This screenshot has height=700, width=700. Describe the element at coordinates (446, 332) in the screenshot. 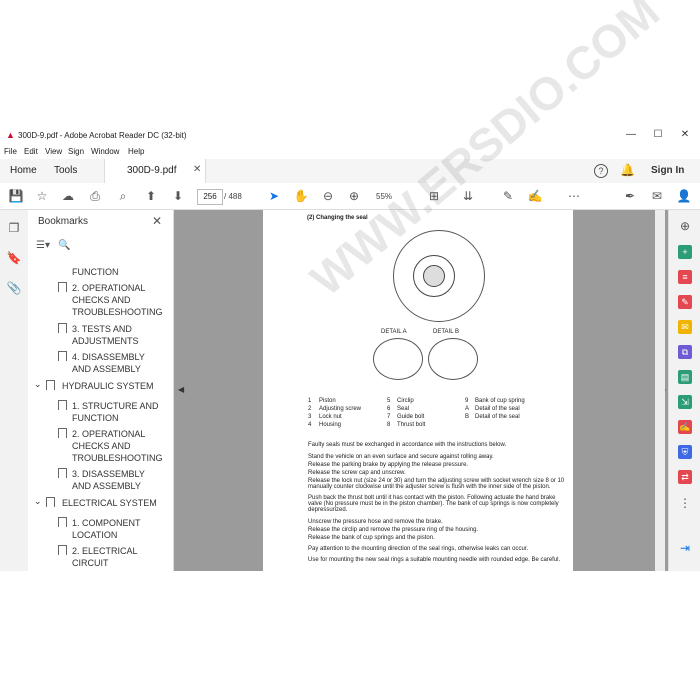

I see `detail-b-label: DETAIL B` at that location.